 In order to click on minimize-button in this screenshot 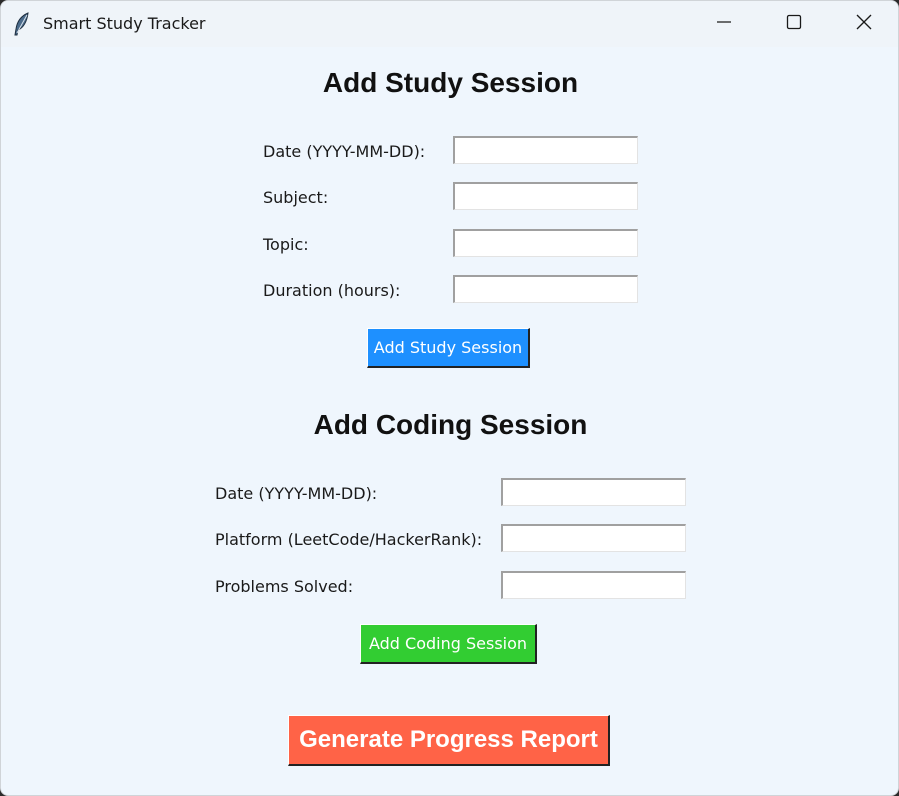, I will do `click(724, 24)`.